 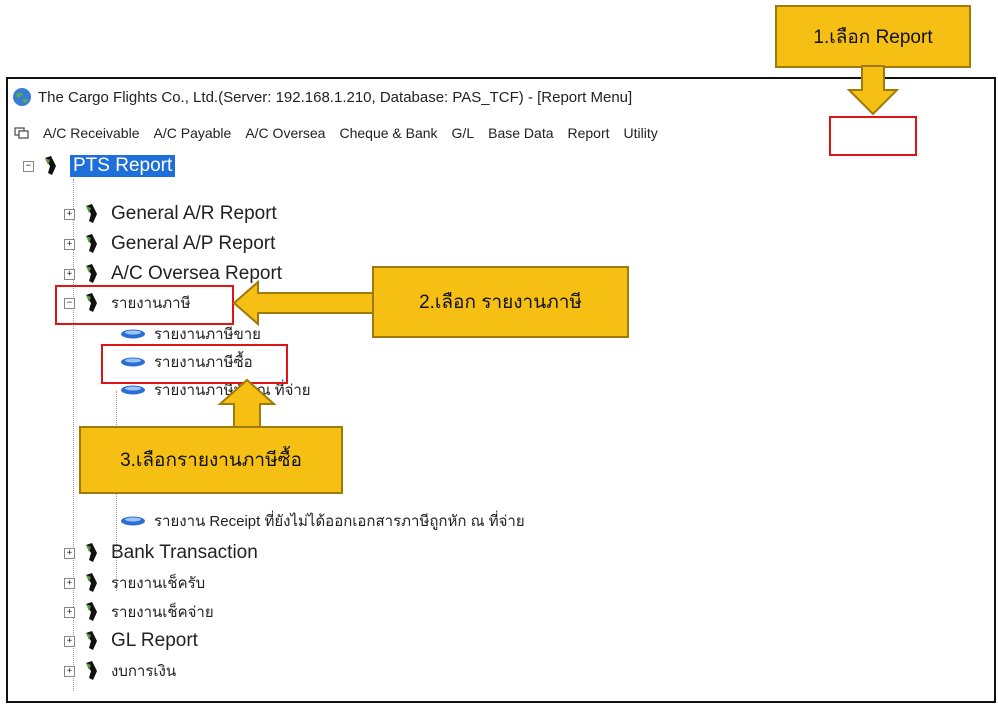 I want to click on callout-step3: 3.เลือกรายงานภาษีซื้อ, so click(x=211, y=460).